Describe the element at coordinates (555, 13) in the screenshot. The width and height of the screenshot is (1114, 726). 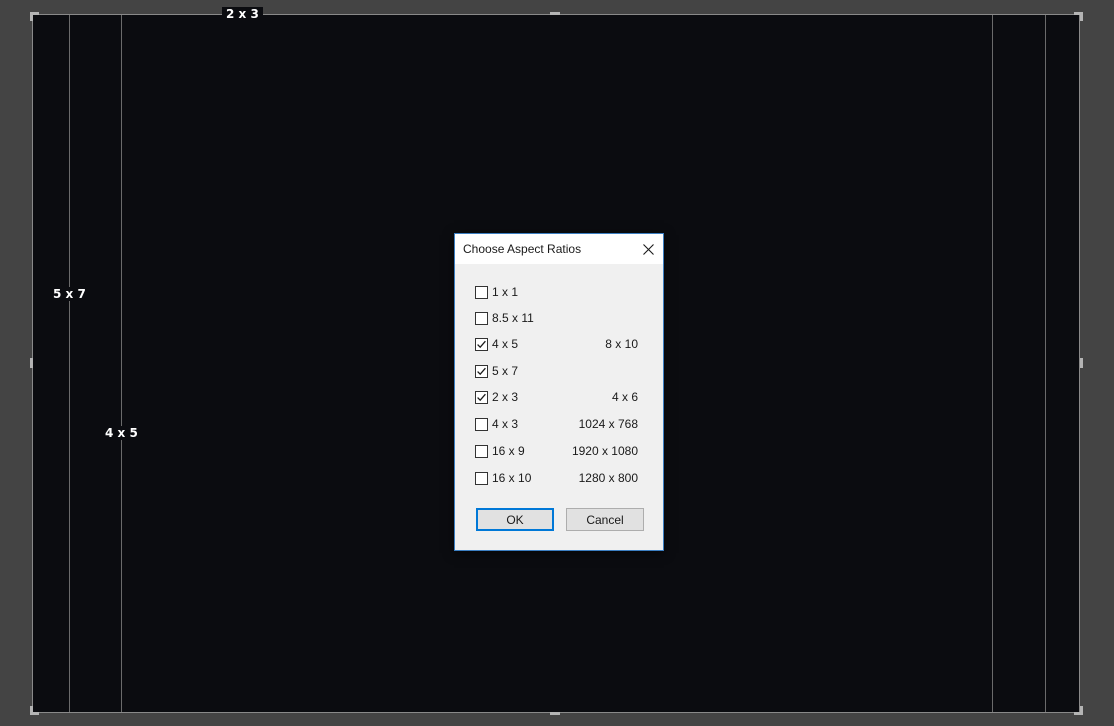
I see `crop-handle-top` at that location.